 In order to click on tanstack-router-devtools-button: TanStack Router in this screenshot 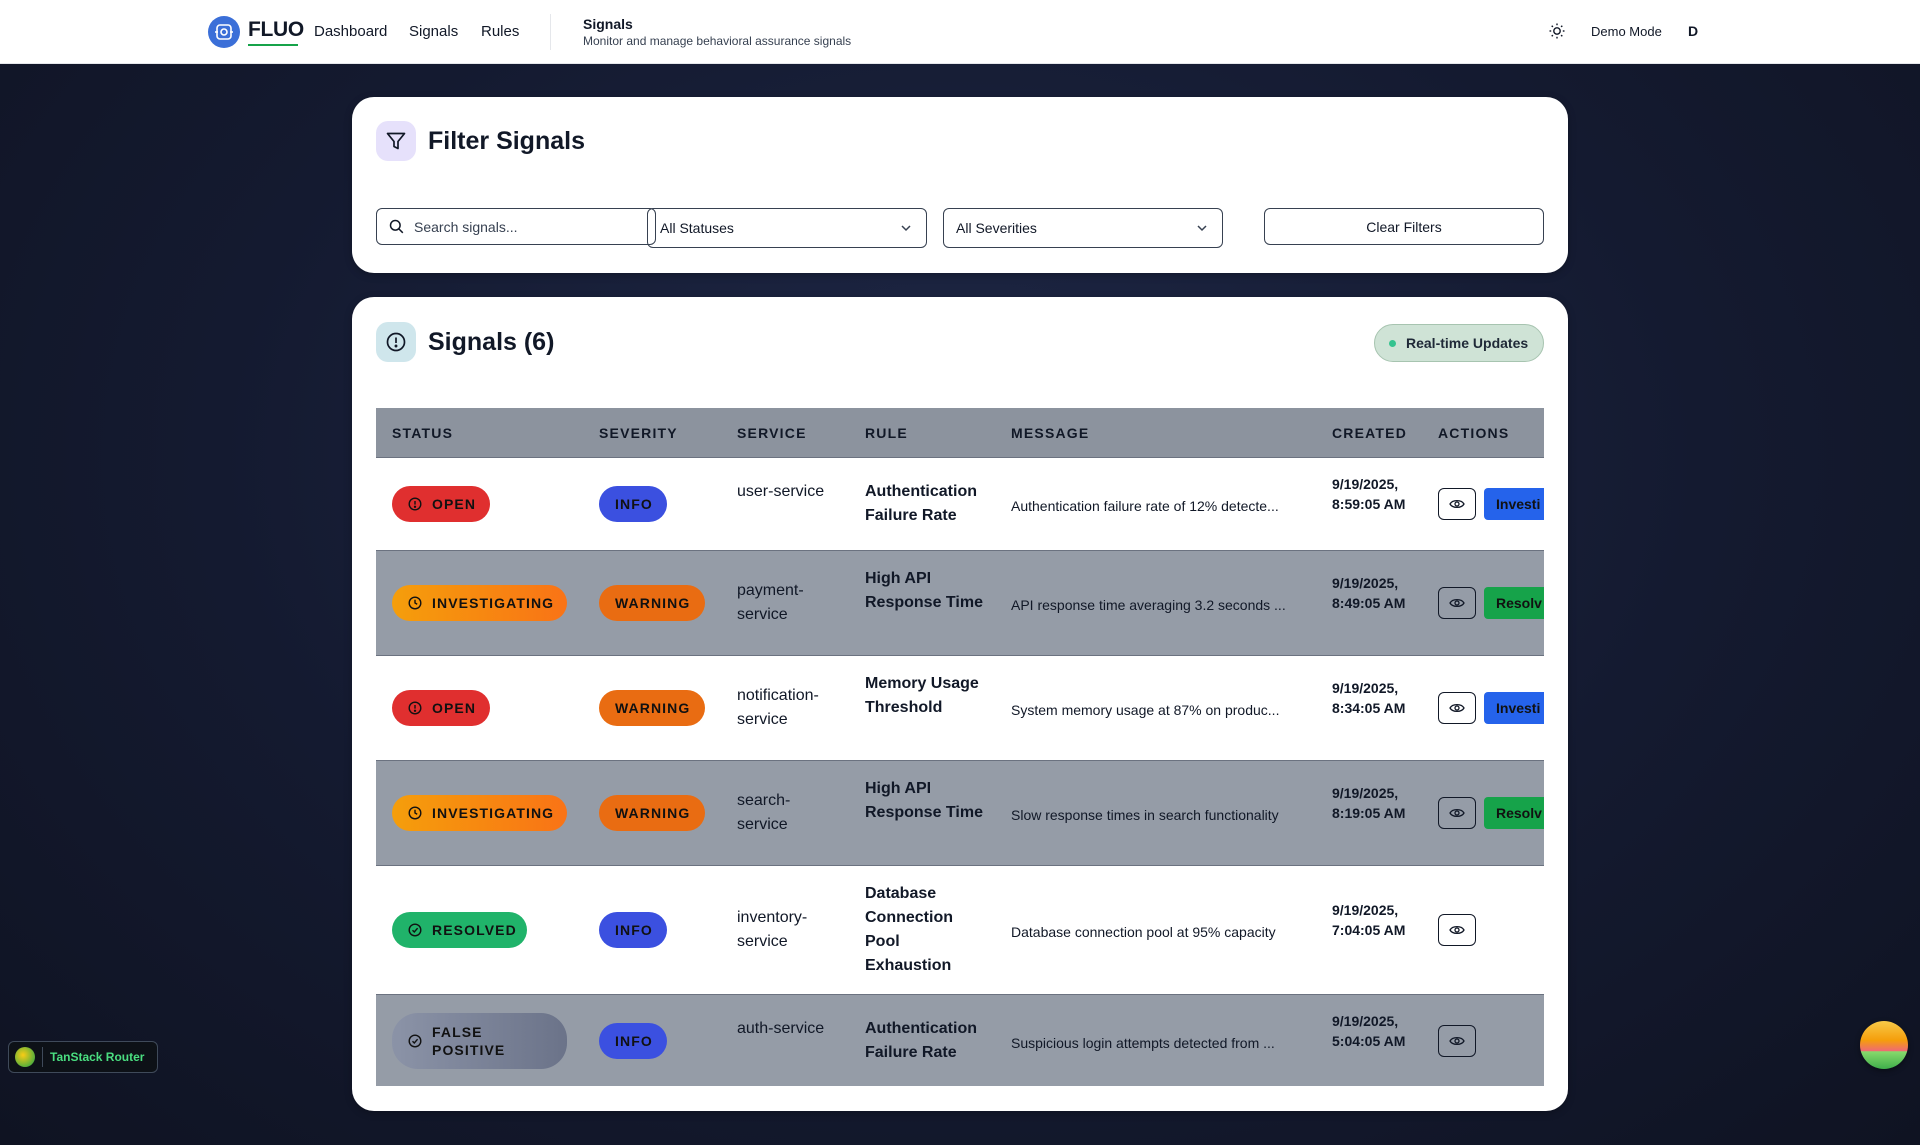, I will do `click(83, 1057)`.